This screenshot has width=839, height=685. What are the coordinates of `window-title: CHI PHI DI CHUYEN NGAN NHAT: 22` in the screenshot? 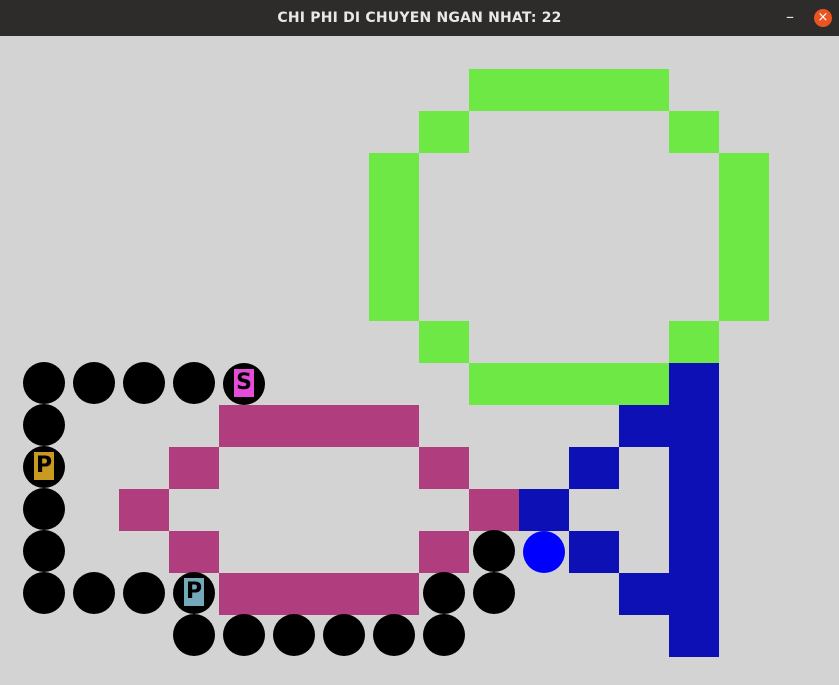 It's located at (419, 18).